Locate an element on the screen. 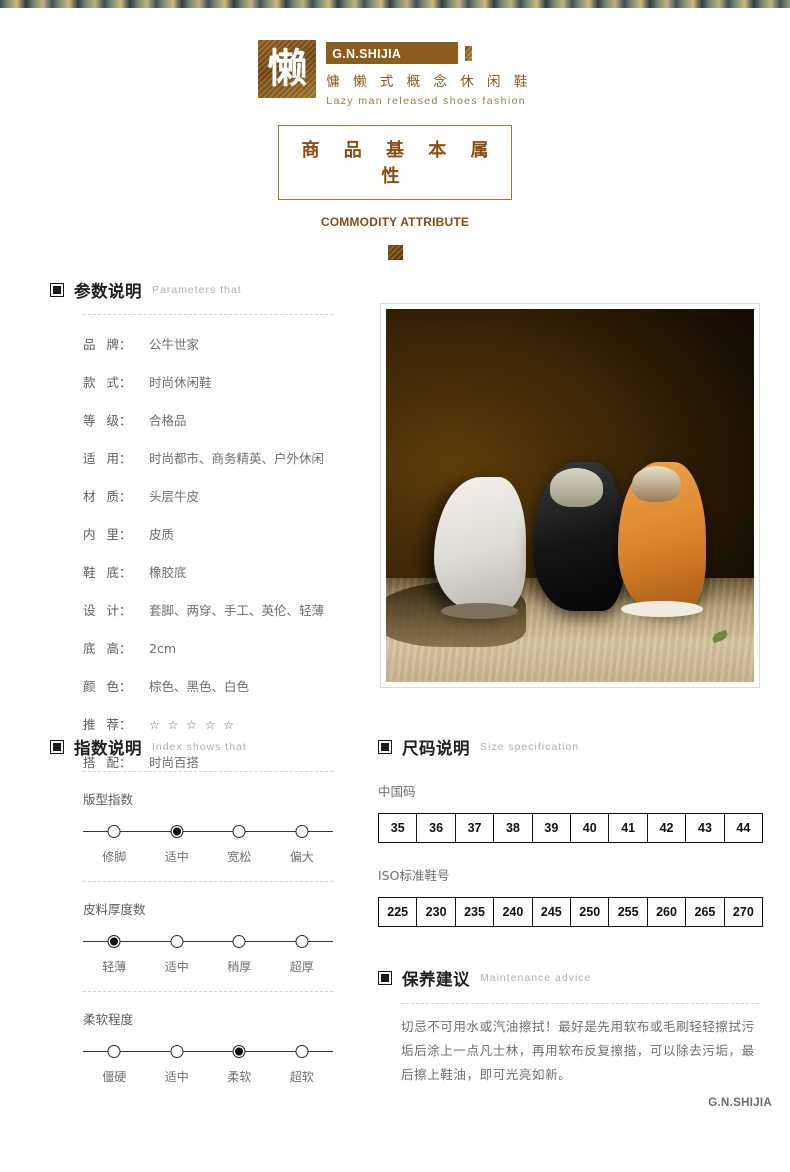 This screenshot has height=1172, width=790. size-cell: 260 is located at coordinates (667, 912).